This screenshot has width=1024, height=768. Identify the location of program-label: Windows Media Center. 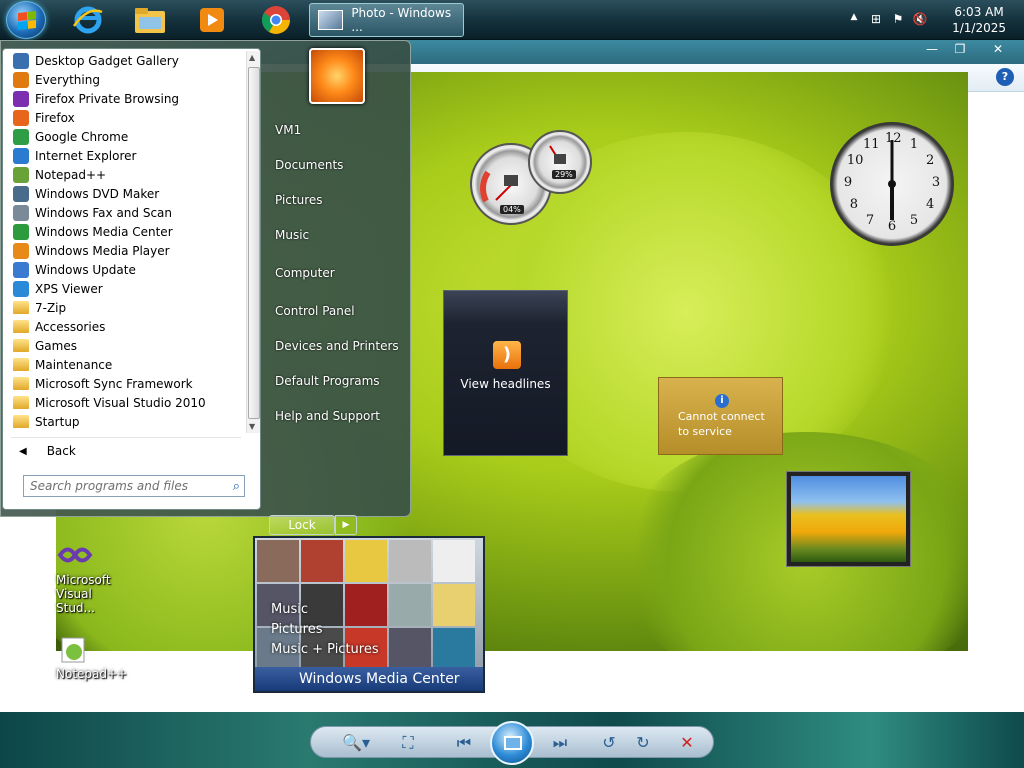
(104, 231).